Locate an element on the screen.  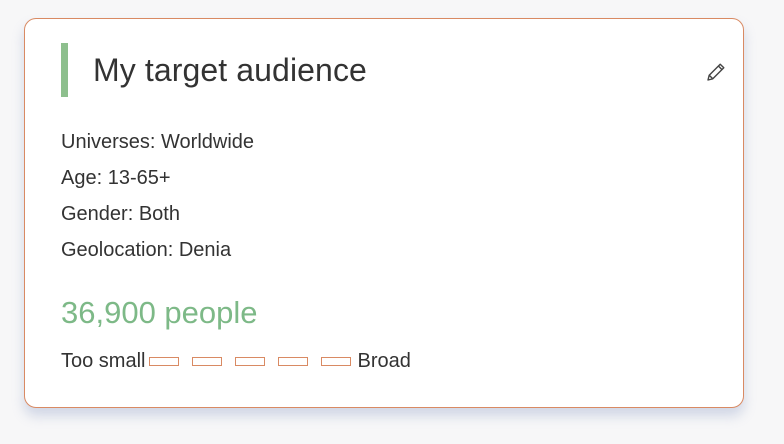
pencil-icon is located at coordinates (716, 72).